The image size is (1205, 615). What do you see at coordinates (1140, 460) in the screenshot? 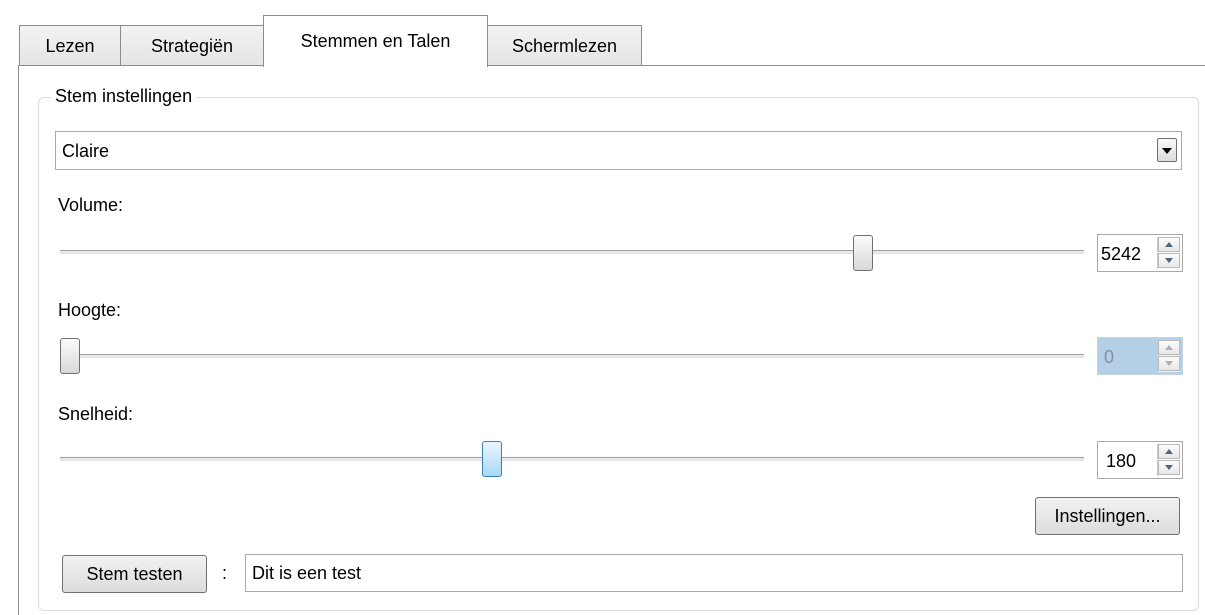
I see `speed-spinbox: 180` at bounding box center [1140, 460].